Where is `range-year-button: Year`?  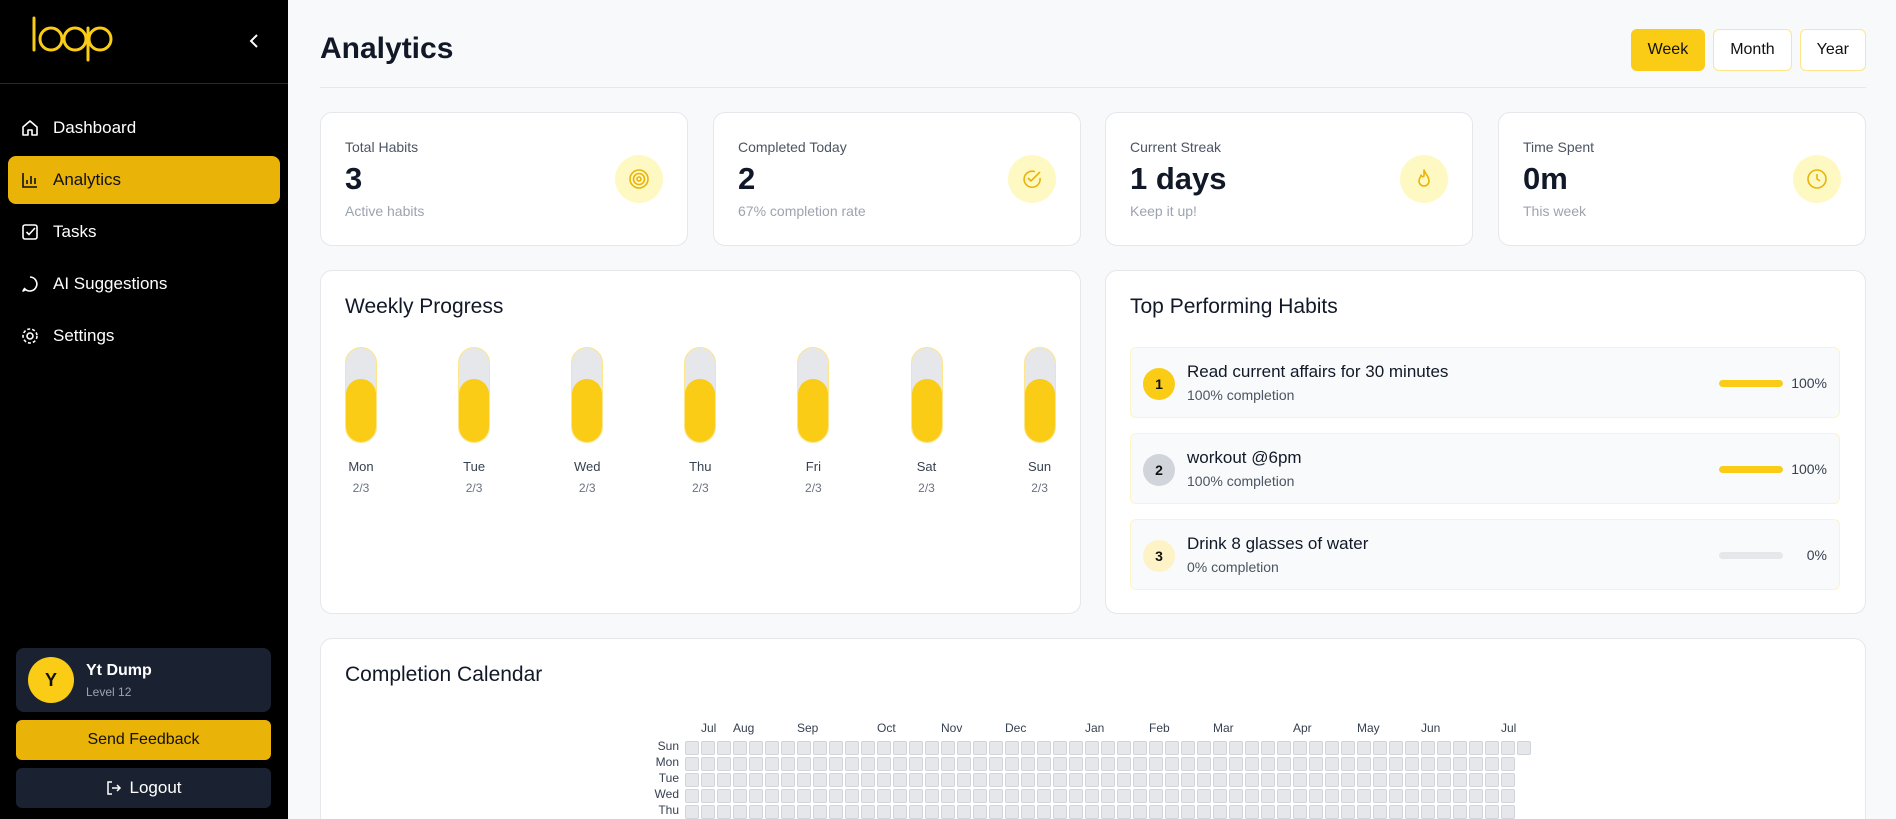 range-year-button: Year is located at coordinates (1832, 50).